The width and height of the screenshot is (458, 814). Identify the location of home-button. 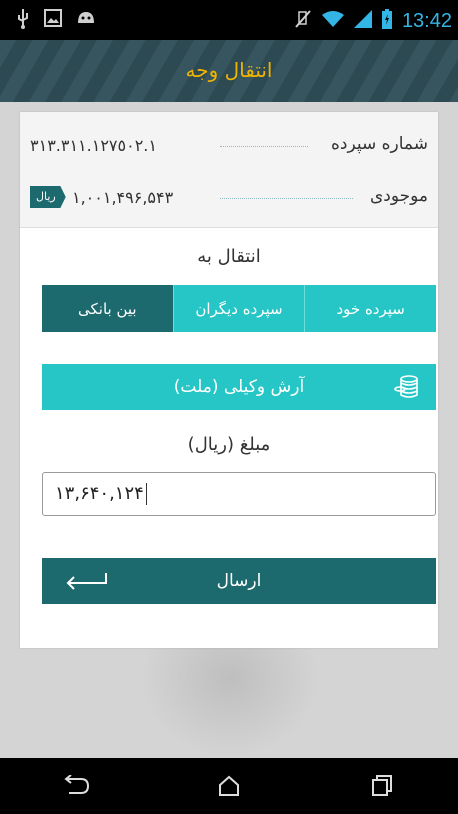
(229, 786).